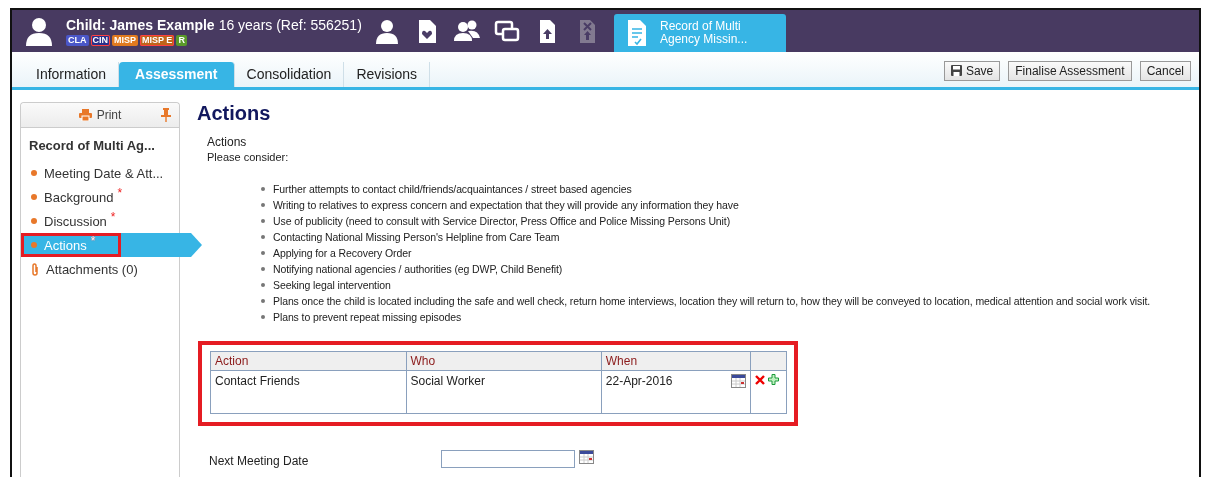 This screenshot has width=1208, height=479. Describe the element at coordinates (35, 269) in the screenshot. I see `paperclip-icon` at that location.